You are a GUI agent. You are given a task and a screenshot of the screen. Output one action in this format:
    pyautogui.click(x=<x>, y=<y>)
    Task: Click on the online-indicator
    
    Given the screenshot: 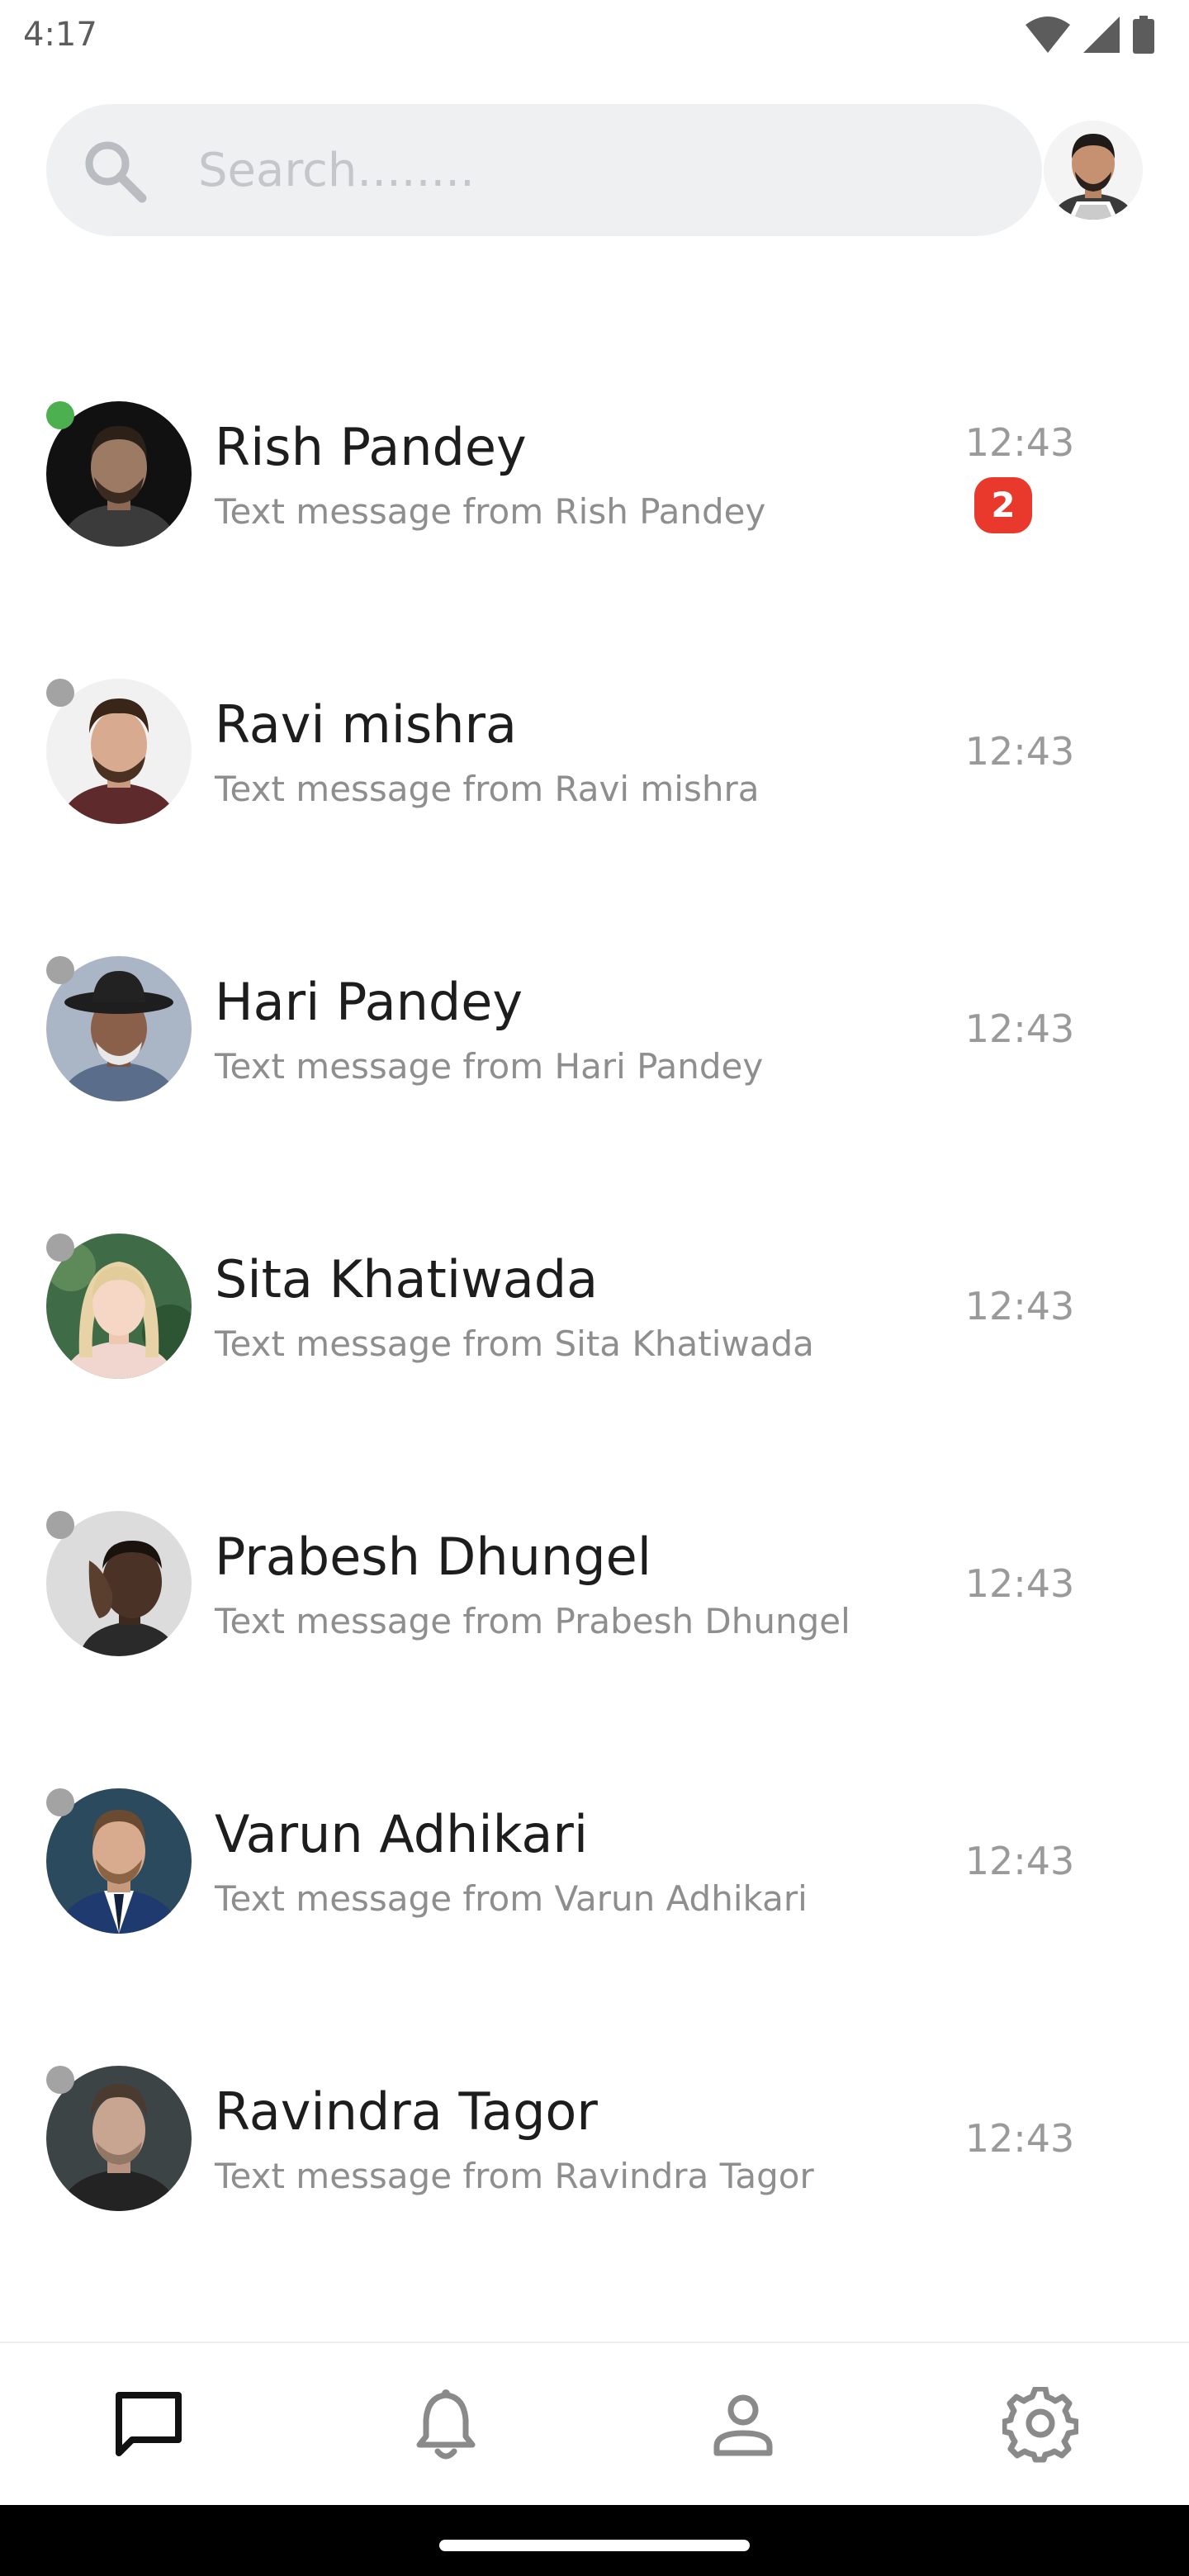 What is the action you would take?
    pyautogui.click(x=60, y=415)
    